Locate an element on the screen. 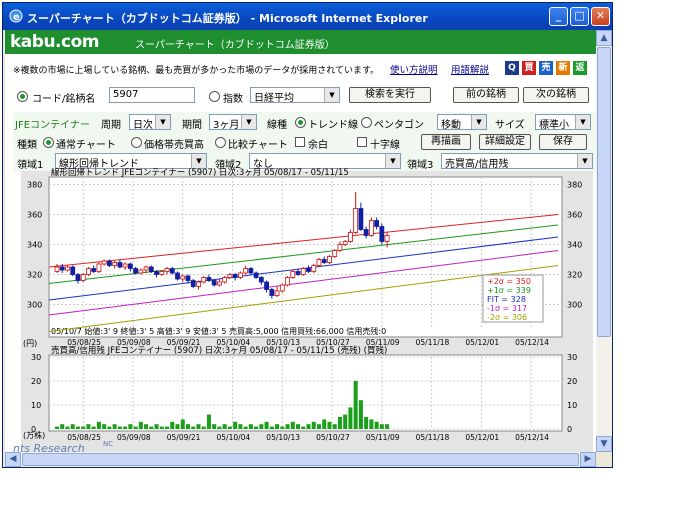 The height and width of the screenshot is (518, 681). volume-x-tick: 05/12/01 is located at coordinates (482, 437).